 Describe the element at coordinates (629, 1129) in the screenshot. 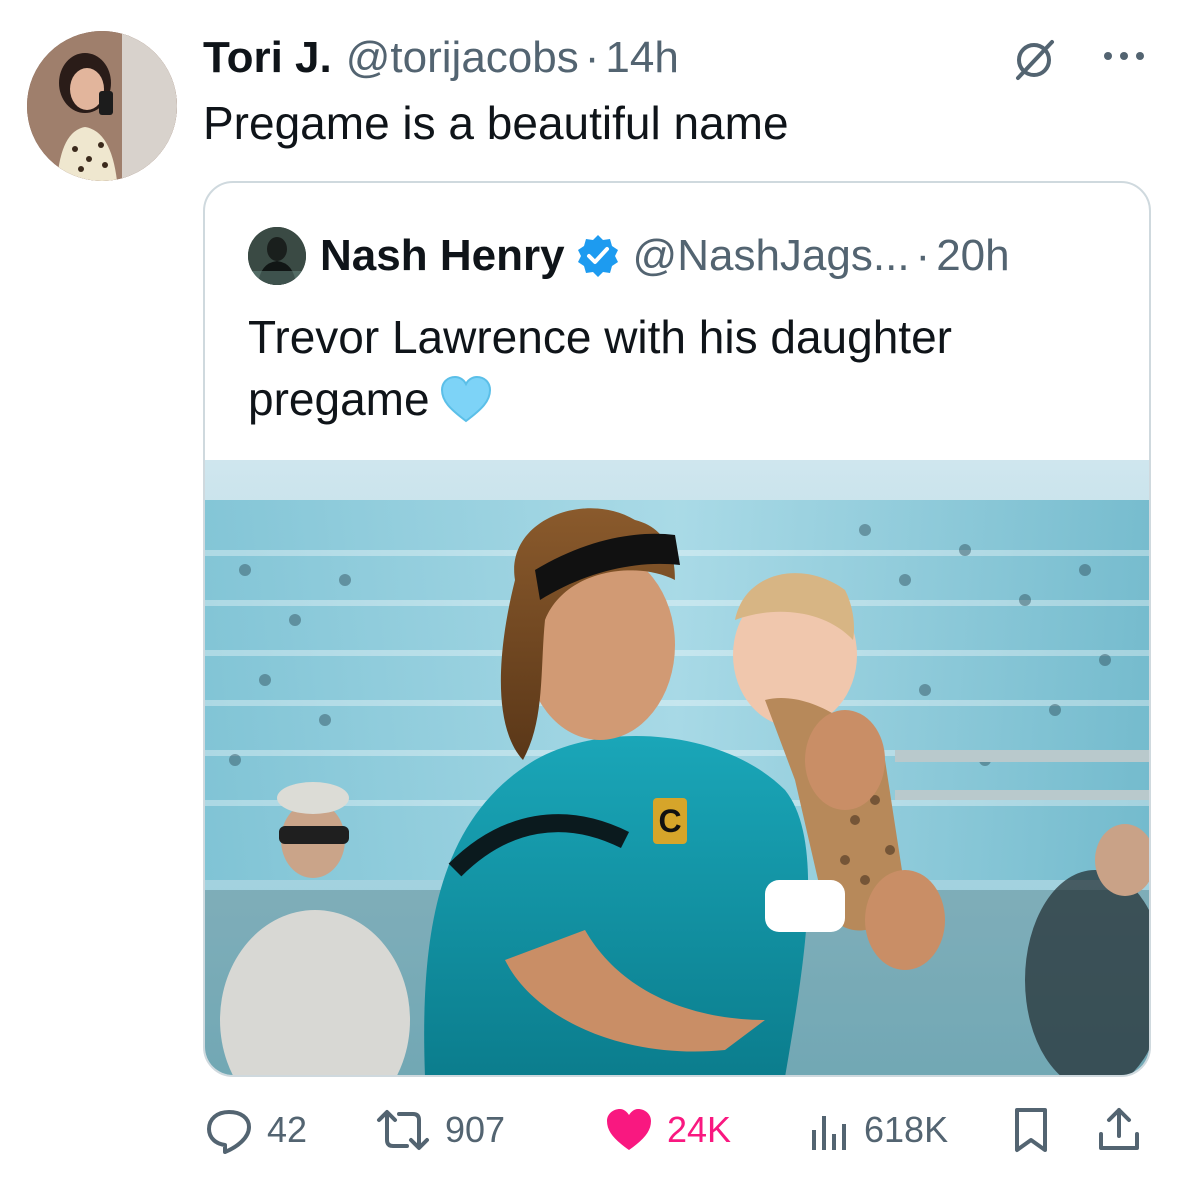

I see `heart-icon` at that location.